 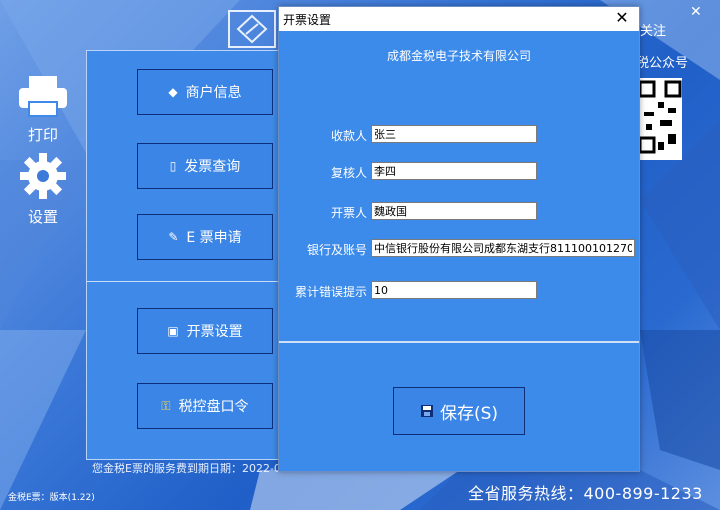 What do you see at coordinates (213, 93) in the screenshot?
I see `menu-label: 商户信息` at bounding box center [213, 93].